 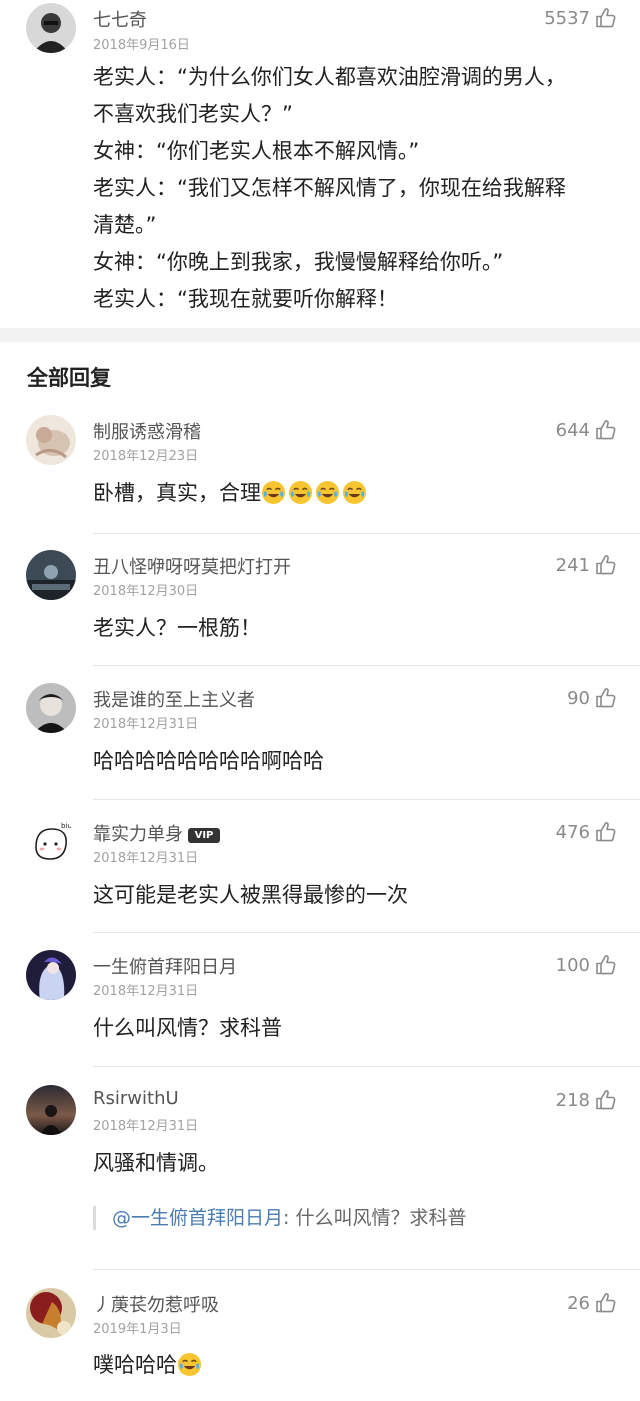 What do you see at coordinates (136, 1098) in the screenshot?
I see `username: RsirwithU` at bounding box center [136, 1098].